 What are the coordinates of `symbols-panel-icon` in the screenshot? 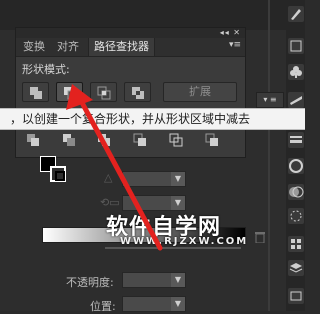 It's located at (296, 244).